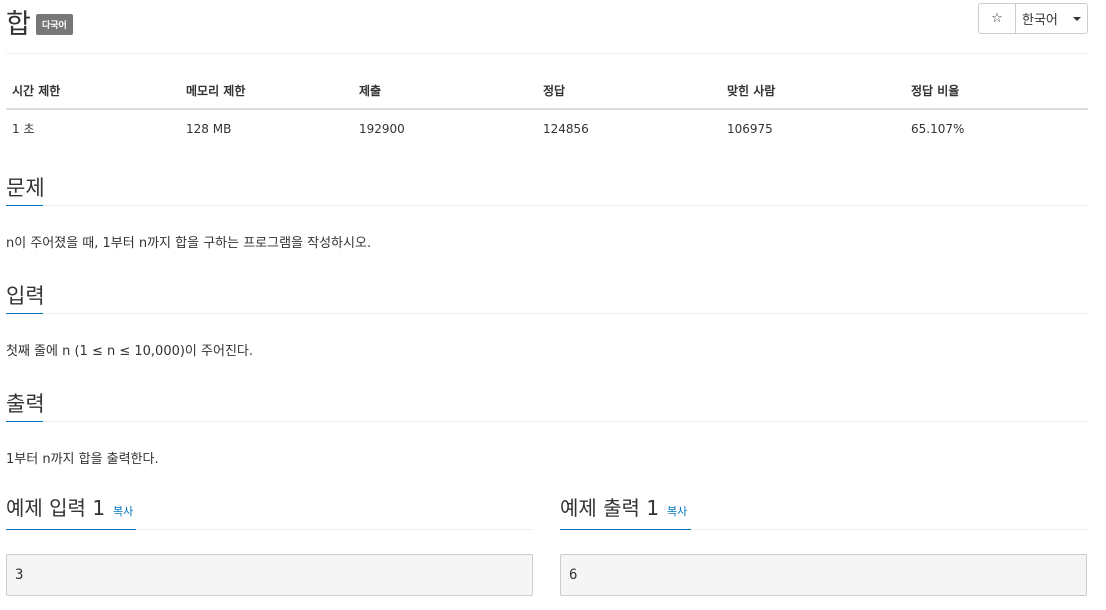 Image resolution: width=1106 pixels, height=610 pixels. I want to click on problem-title: 합, so click(18, 24).